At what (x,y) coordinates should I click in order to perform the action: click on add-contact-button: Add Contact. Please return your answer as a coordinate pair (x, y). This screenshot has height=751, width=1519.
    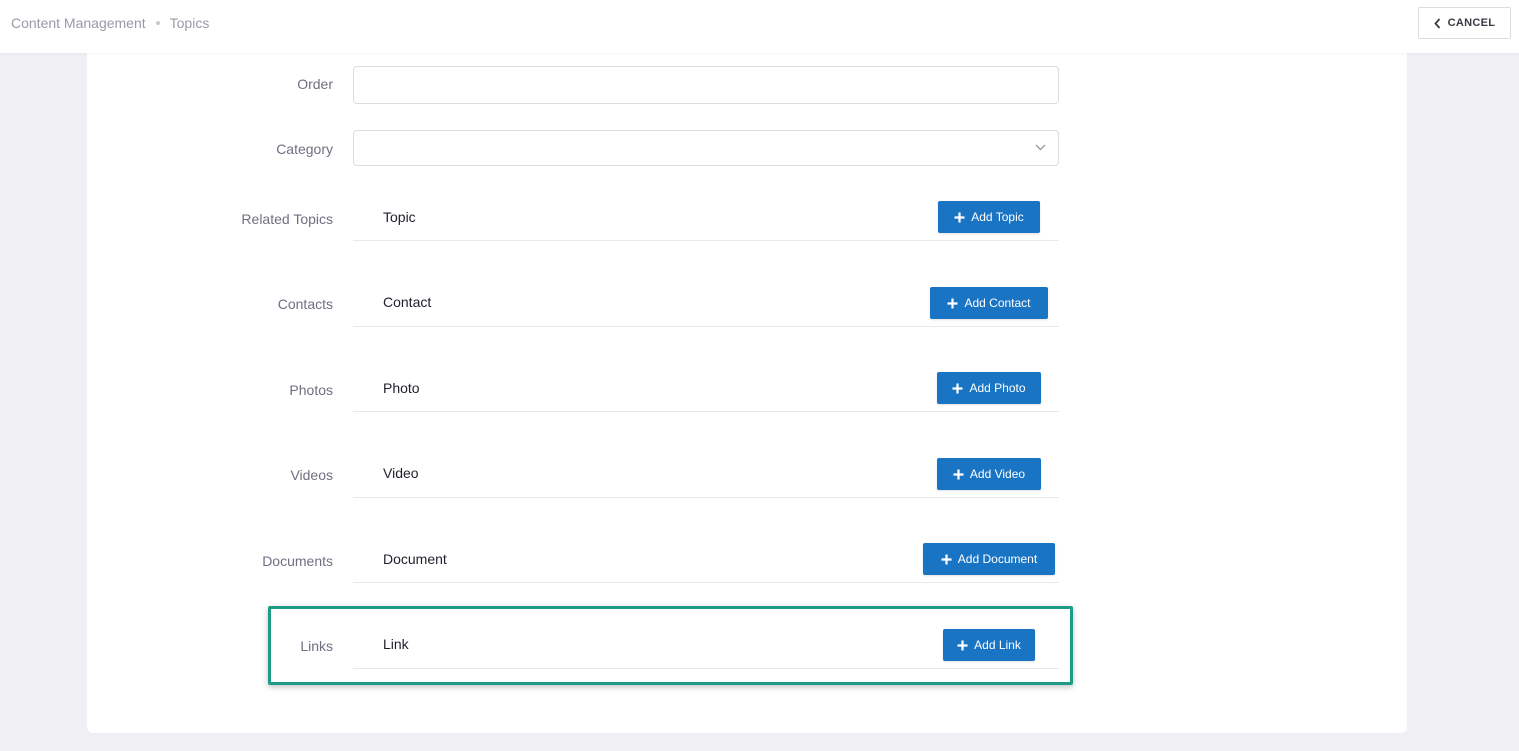
    Looking at the image, I should click on (989, 303).